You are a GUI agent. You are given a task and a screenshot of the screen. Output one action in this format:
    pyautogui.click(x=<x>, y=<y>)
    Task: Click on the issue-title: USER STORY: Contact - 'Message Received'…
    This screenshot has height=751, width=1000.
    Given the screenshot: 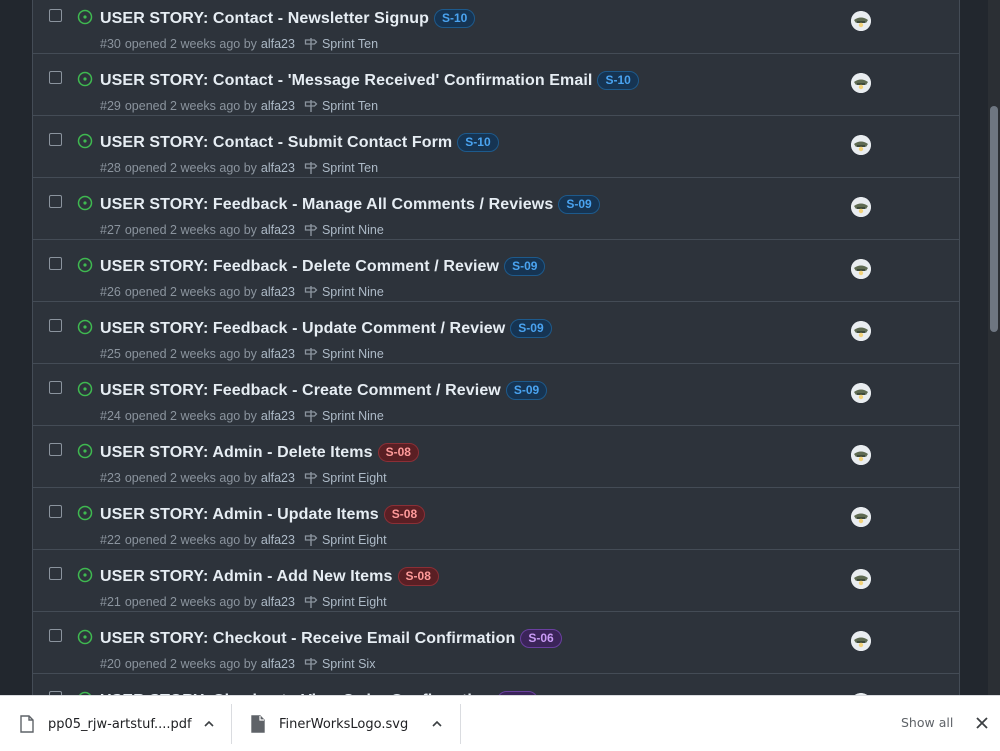 What is the action you would take?
    pyautogui.click(x=346, y=81)
    